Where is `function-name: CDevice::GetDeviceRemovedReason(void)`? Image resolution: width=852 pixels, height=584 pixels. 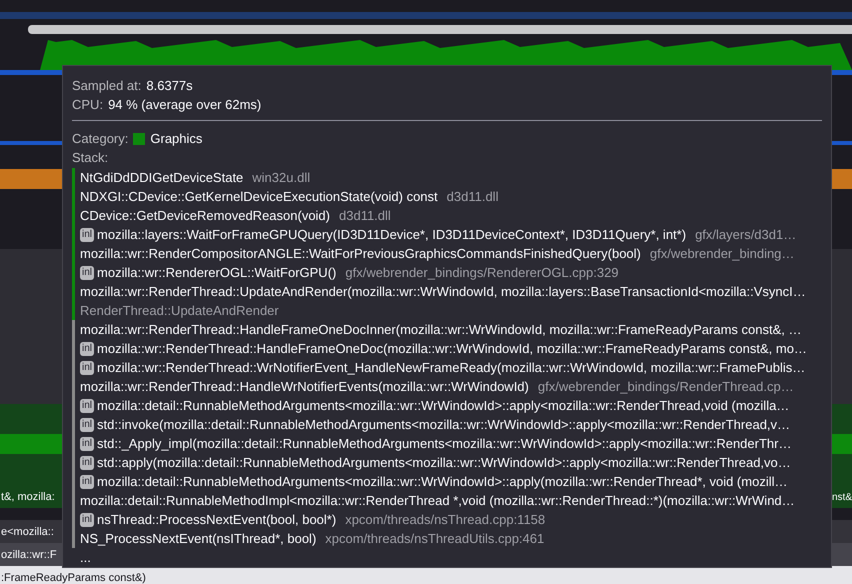 function-name: CDevice::GetDeviceRemovedReason(void) is located at coordinates (205, 215).